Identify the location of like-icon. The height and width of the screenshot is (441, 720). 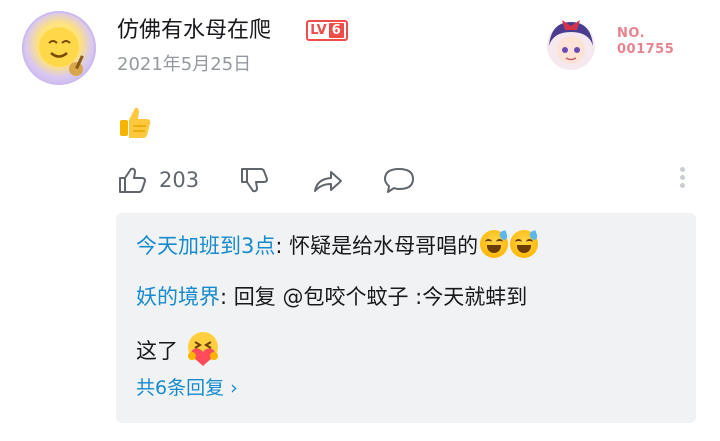
(132, 180).